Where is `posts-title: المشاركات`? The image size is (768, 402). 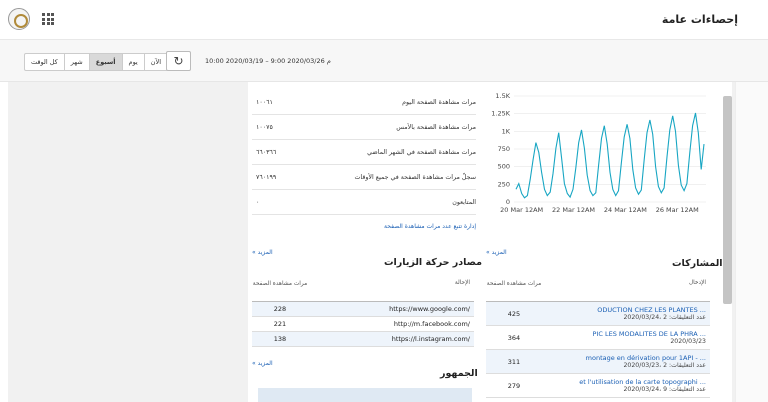 posts-title: المشاركات is located at coordinates (697, 263).